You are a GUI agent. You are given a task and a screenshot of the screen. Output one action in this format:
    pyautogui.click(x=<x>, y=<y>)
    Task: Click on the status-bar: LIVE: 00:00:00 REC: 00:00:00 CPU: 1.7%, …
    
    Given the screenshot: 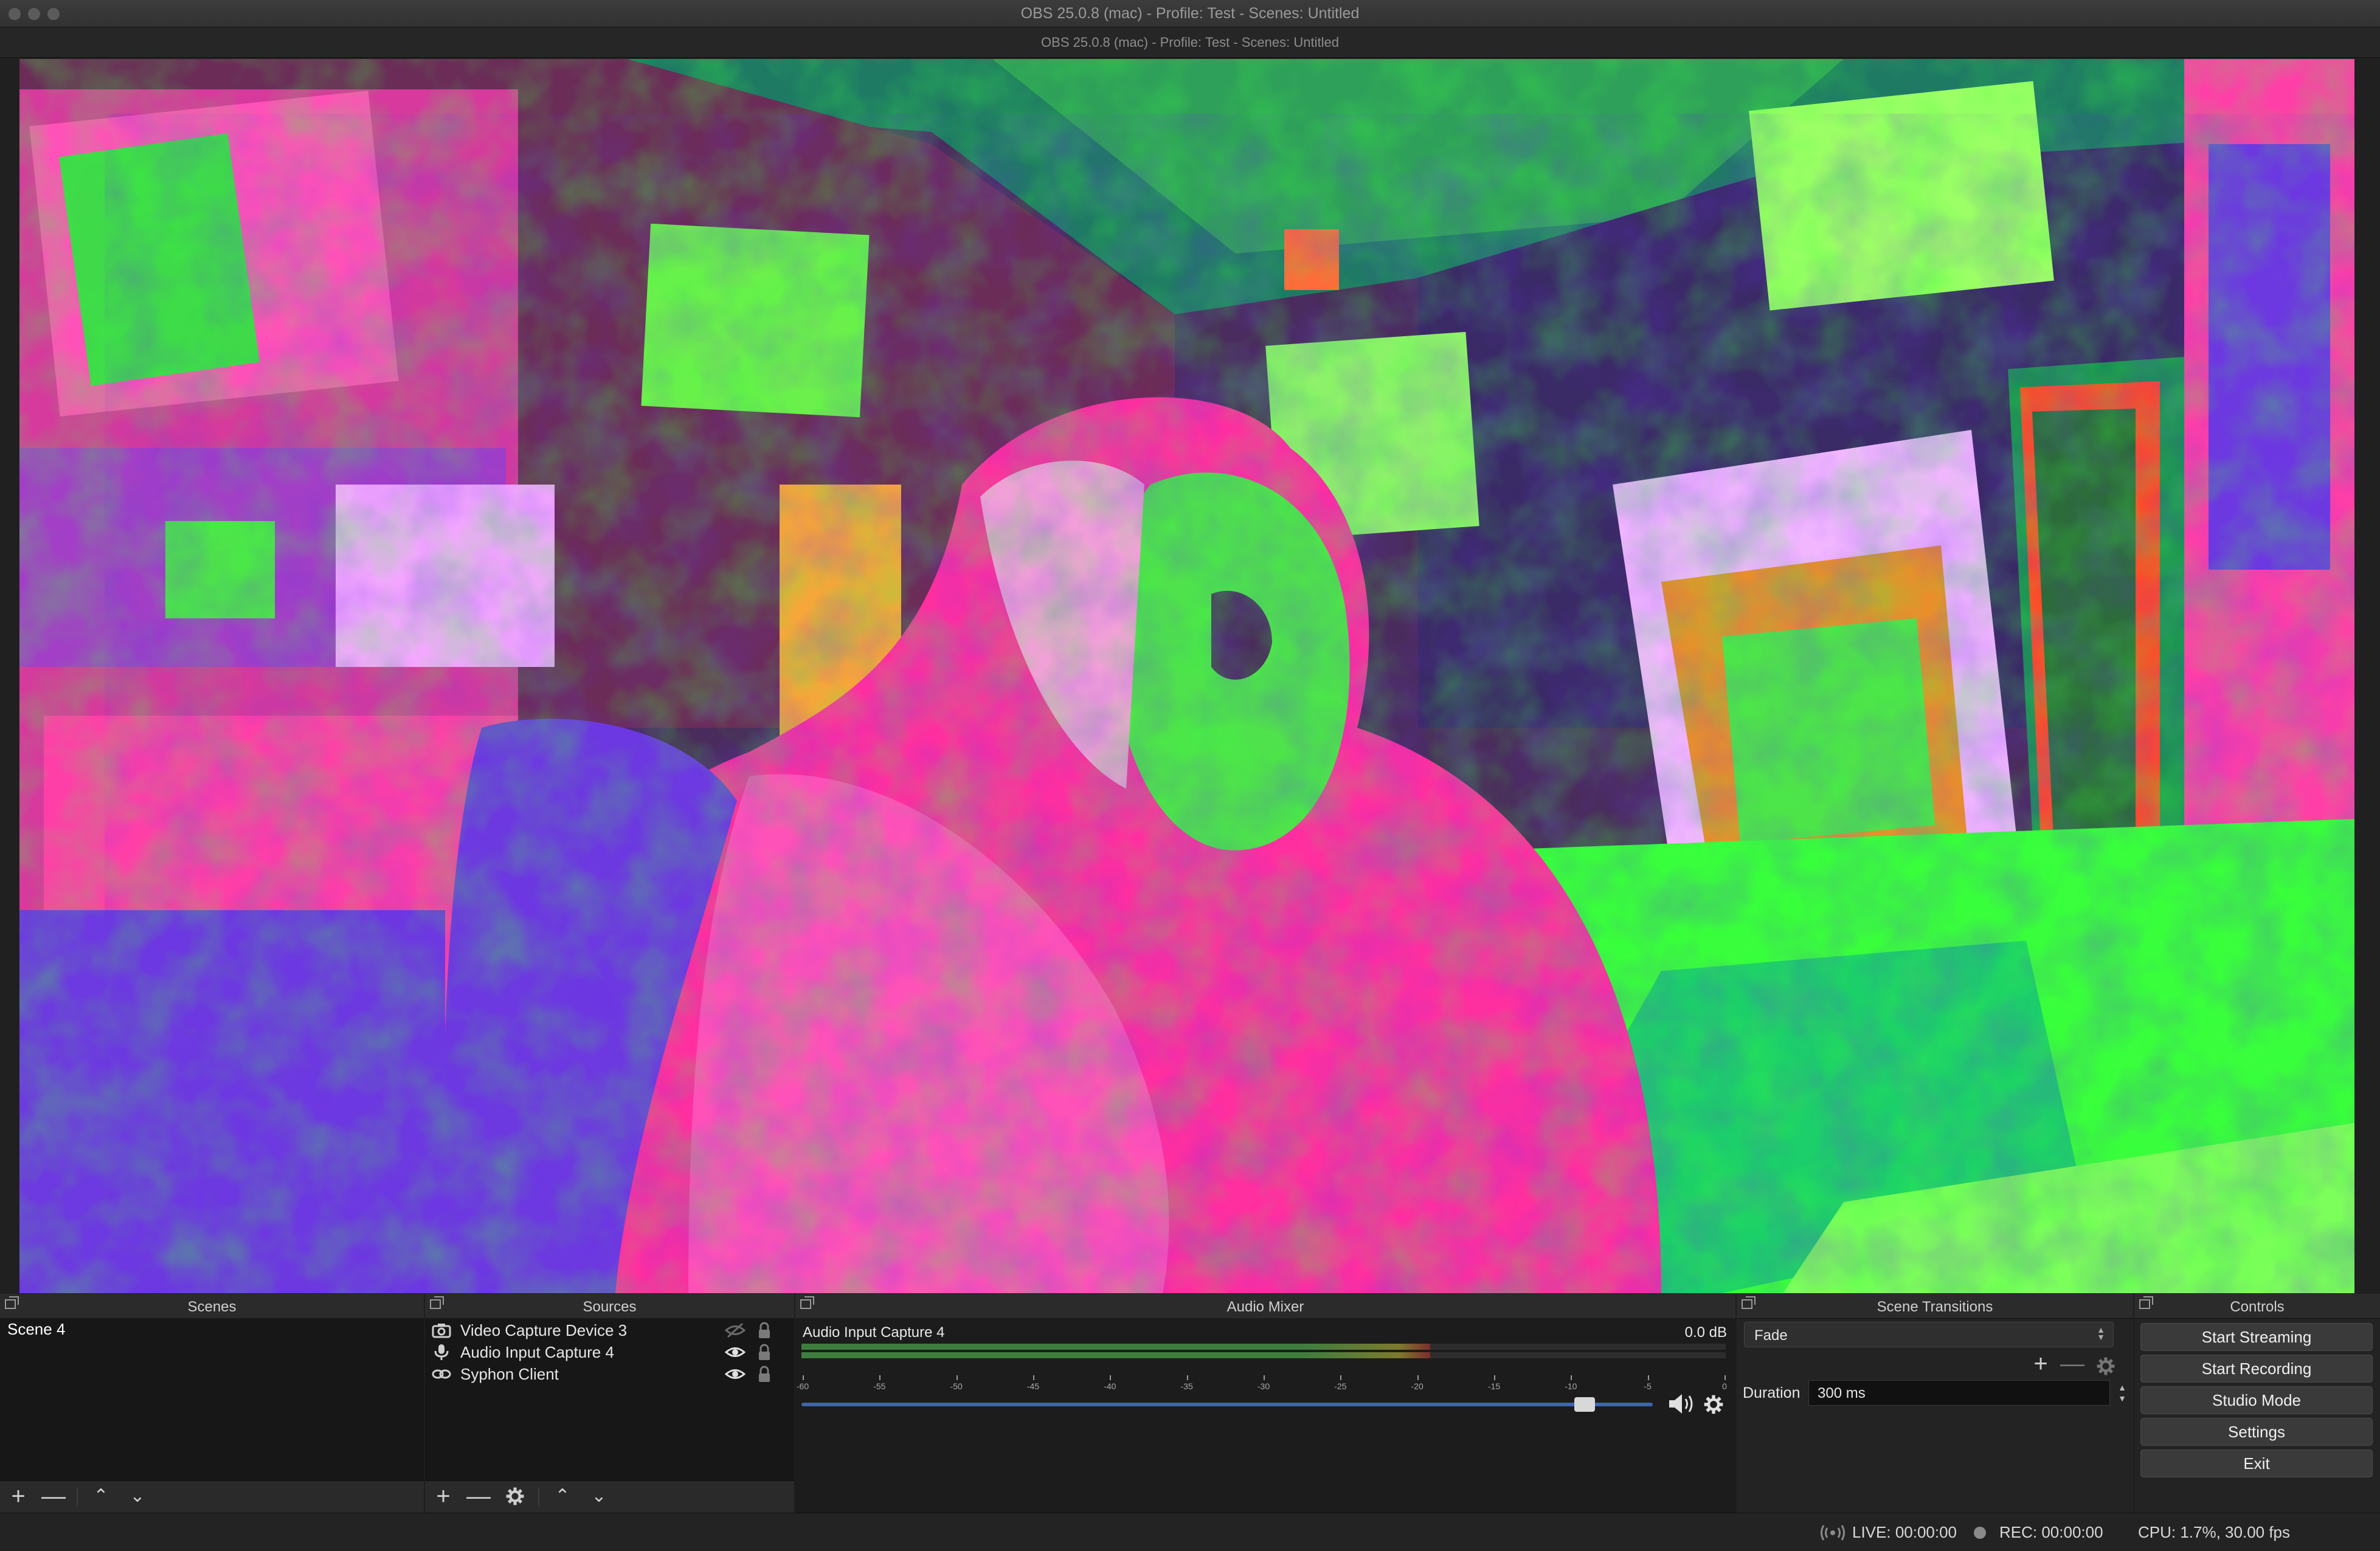 What is the action you would take?
    pyautogui.click(x=1190, y=1532)
    